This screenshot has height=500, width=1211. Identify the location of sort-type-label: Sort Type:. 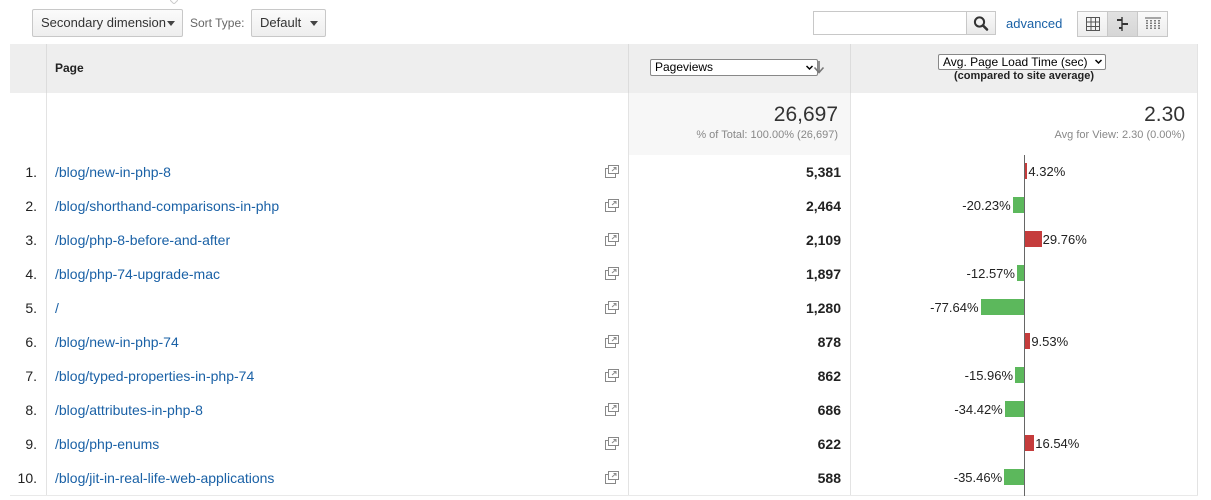
(217, 23).